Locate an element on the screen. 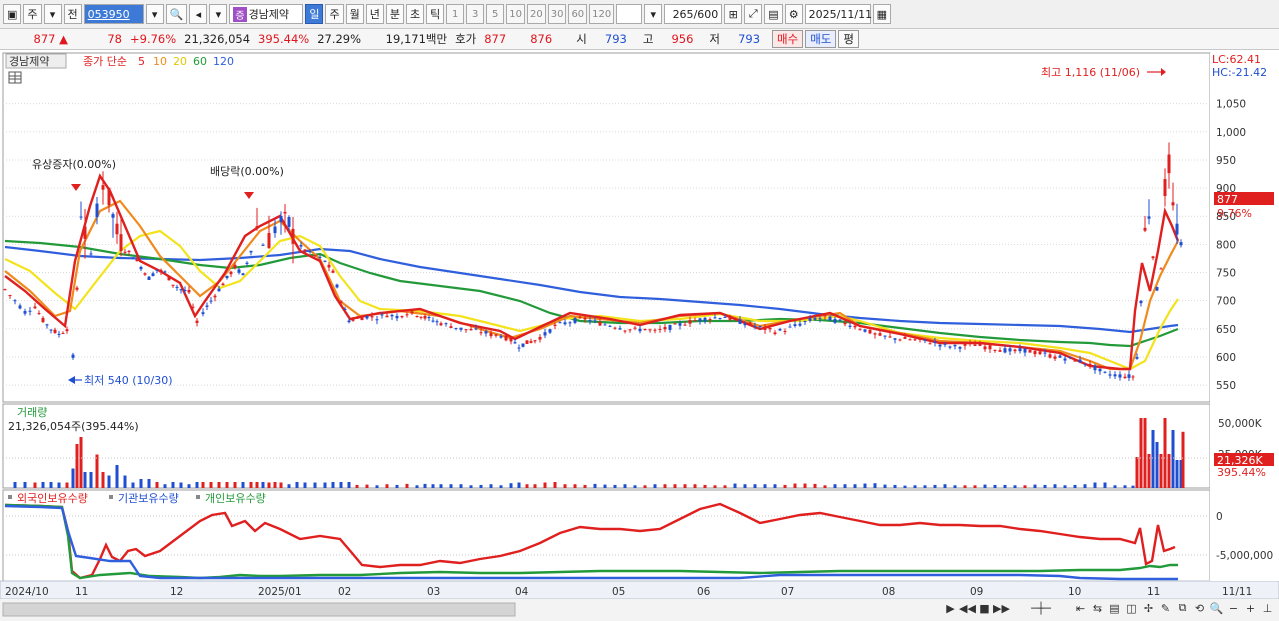  period-tick-tab: 틱 is located at coordinates (435, 14).